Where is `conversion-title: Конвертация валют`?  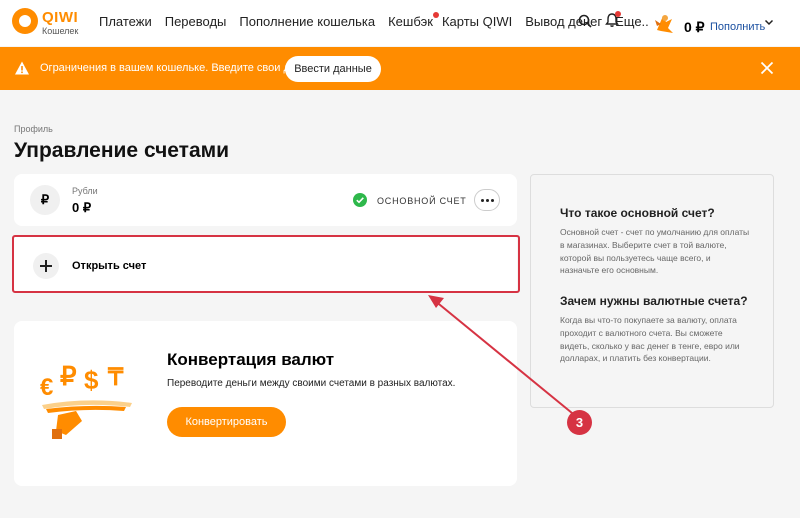 conversion-title: Конвертация валют is located at coordinates (251, 359).